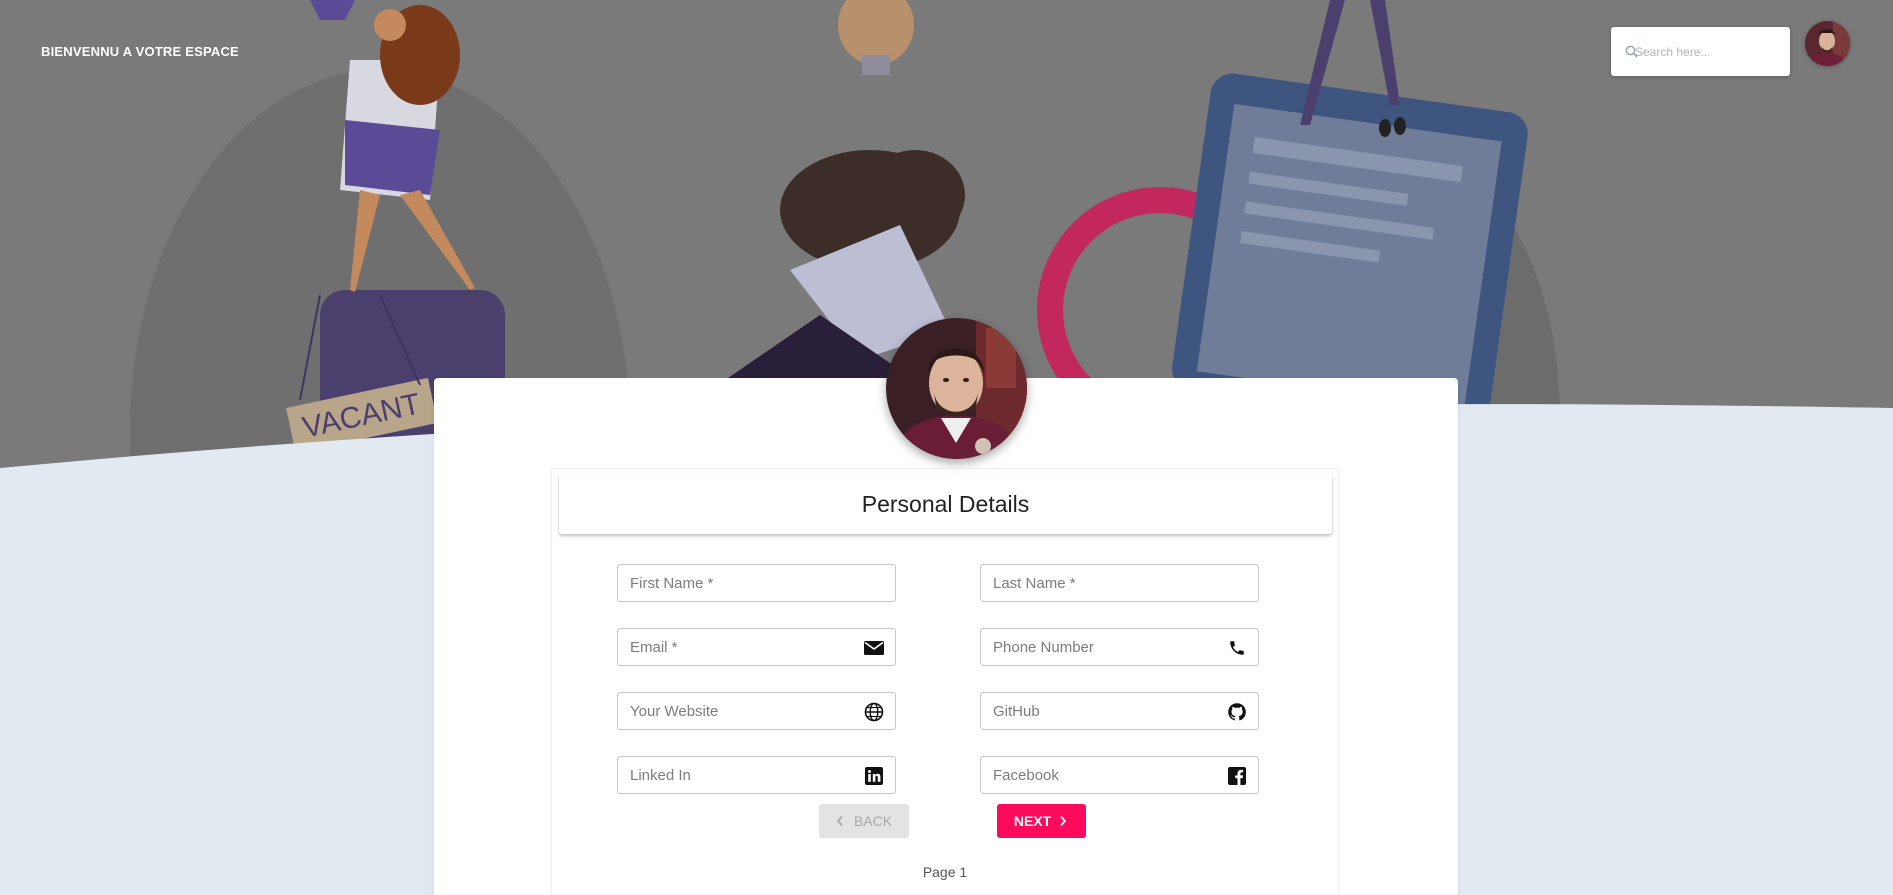 The width and height of the screenshot is (1893, 895). Describe the element at coordinates (839, 821) in the screenshot. I see `chevron-left-icon` at that location.